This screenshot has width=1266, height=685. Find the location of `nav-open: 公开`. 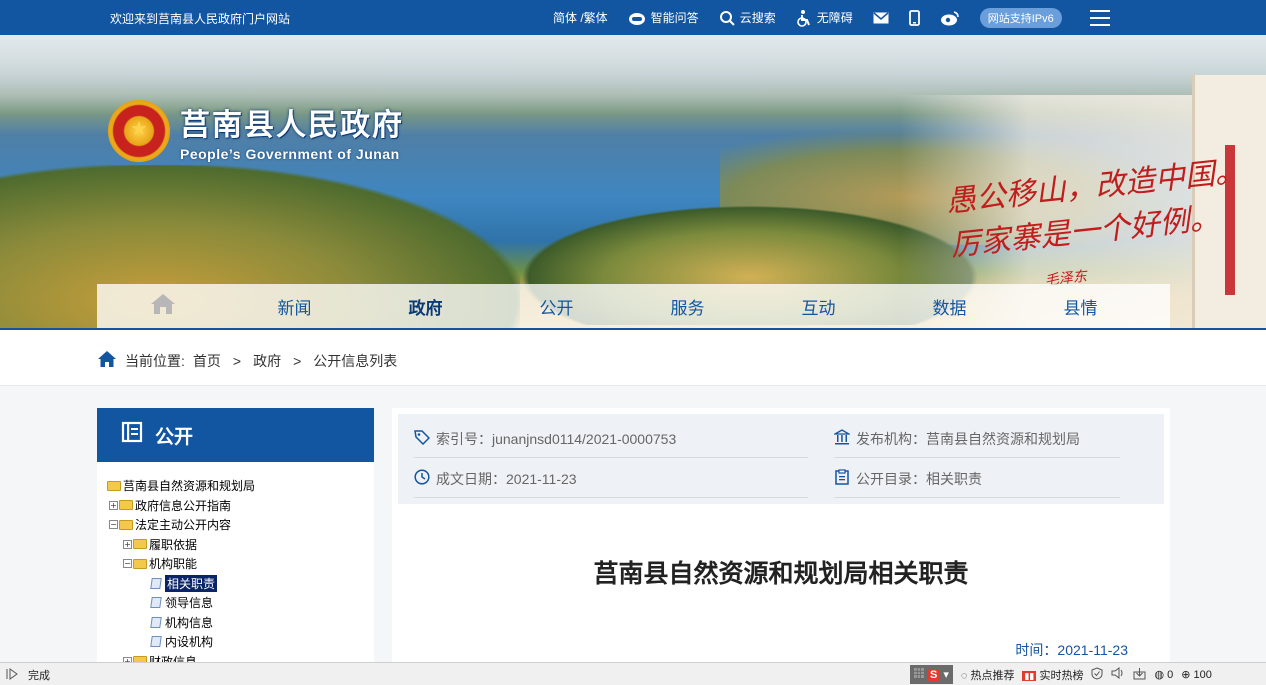

nav-open: 公开 is located at coordinates (556, 306).